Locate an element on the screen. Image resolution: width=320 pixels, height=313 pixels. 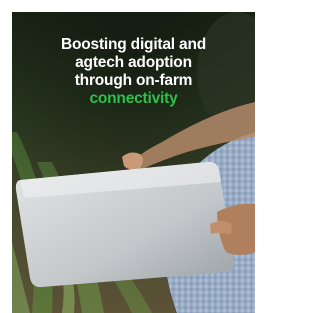
headline-line-1: Boosting digital and is located at coordinates (133, 44).